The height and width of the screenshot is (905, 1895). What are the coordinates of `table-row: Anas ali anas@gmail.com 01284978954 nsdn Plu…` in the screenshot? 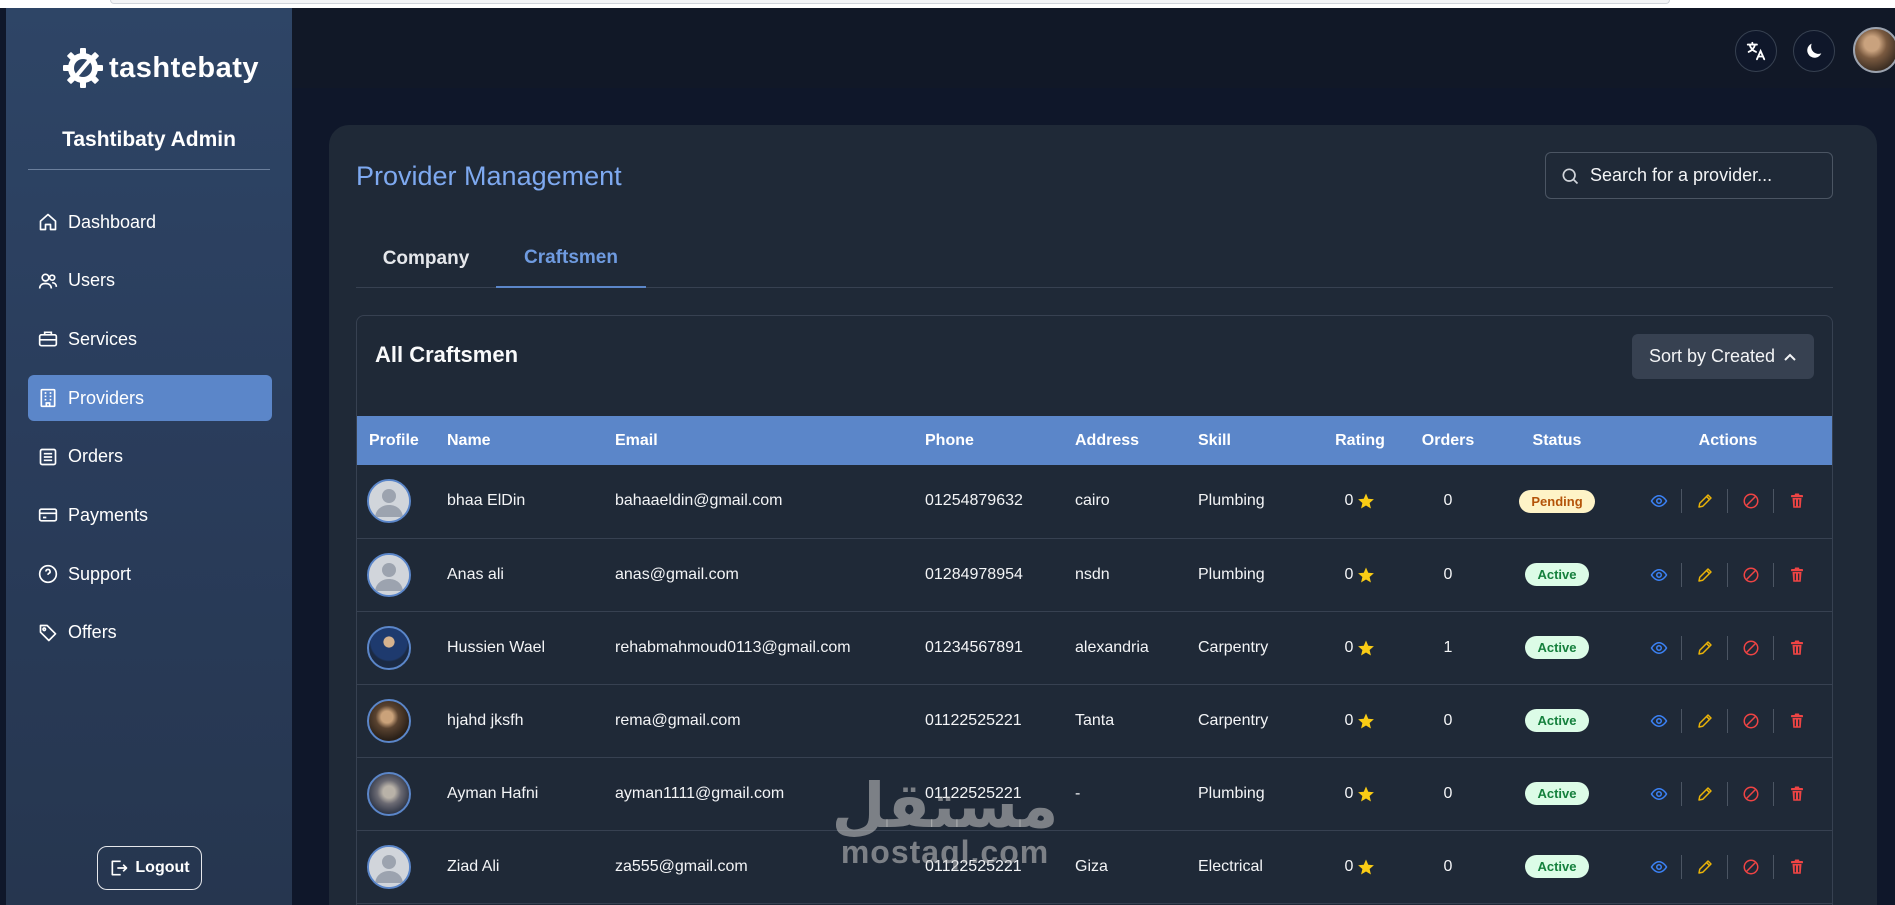 It's located at (1094, 575).